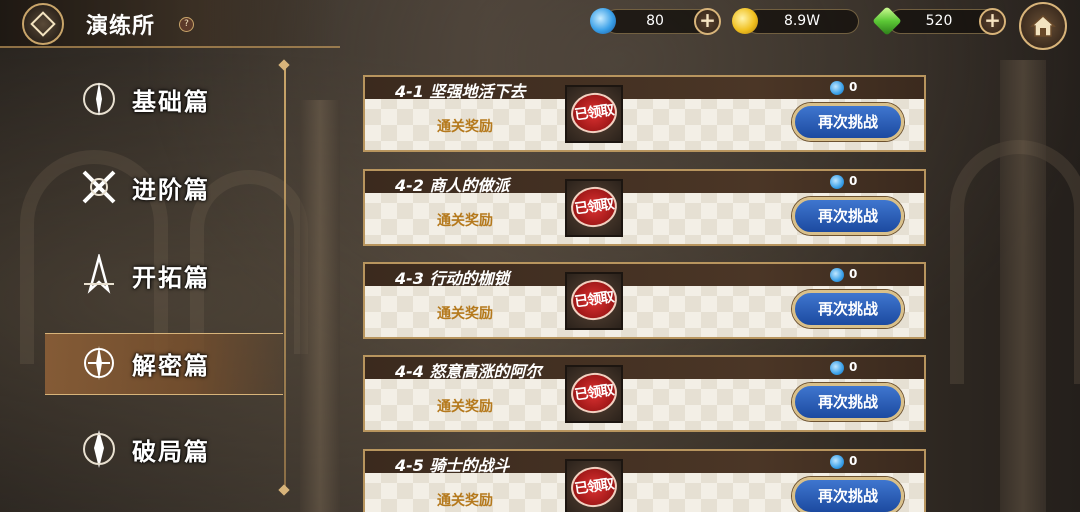  I want to click on water-resource-value: 80, so click(655, 21).